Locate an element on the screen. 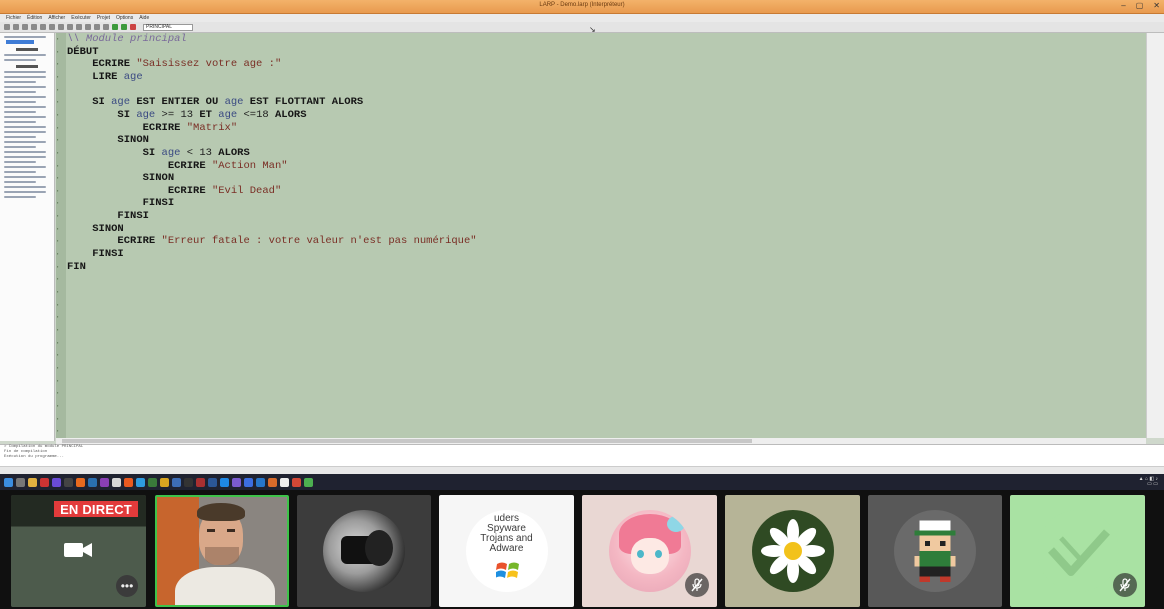  code-token: "Matrix" is located at coordinates (212, 127).